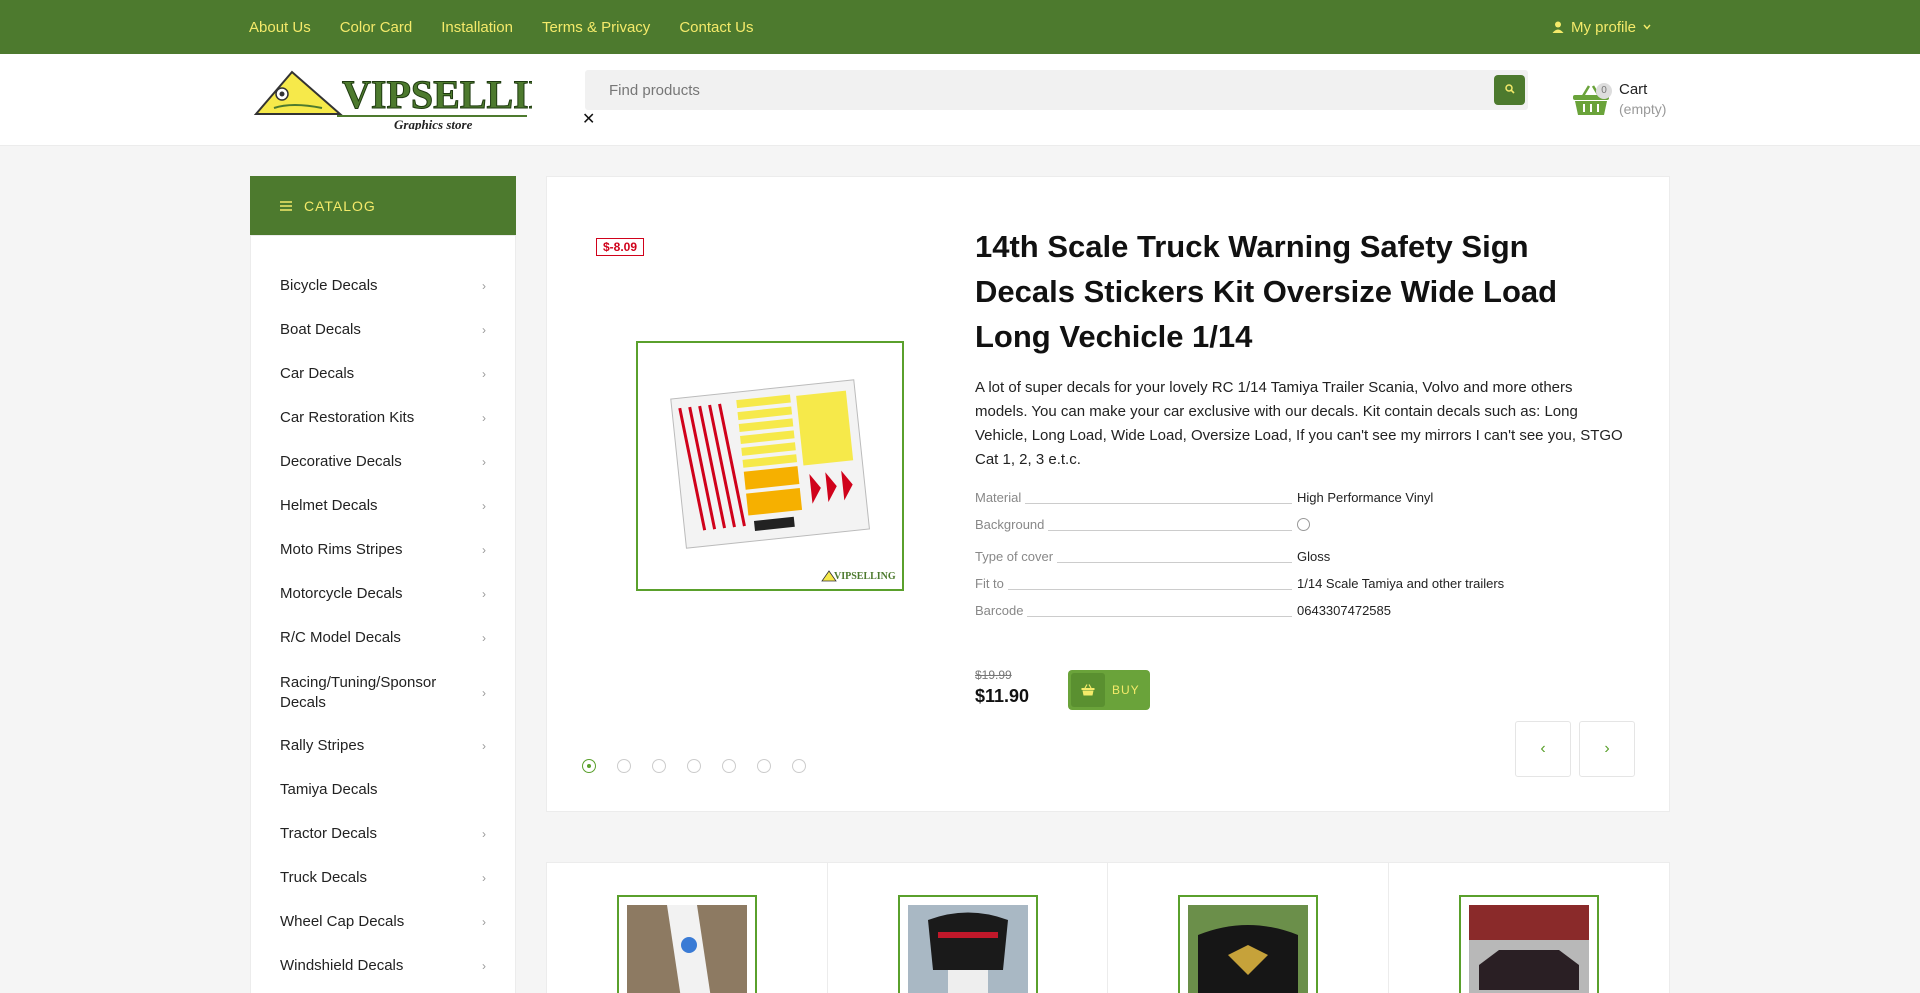 The image size is (1920, 993). I want to click on product-image: VIPSELLING, so click(770, 466).